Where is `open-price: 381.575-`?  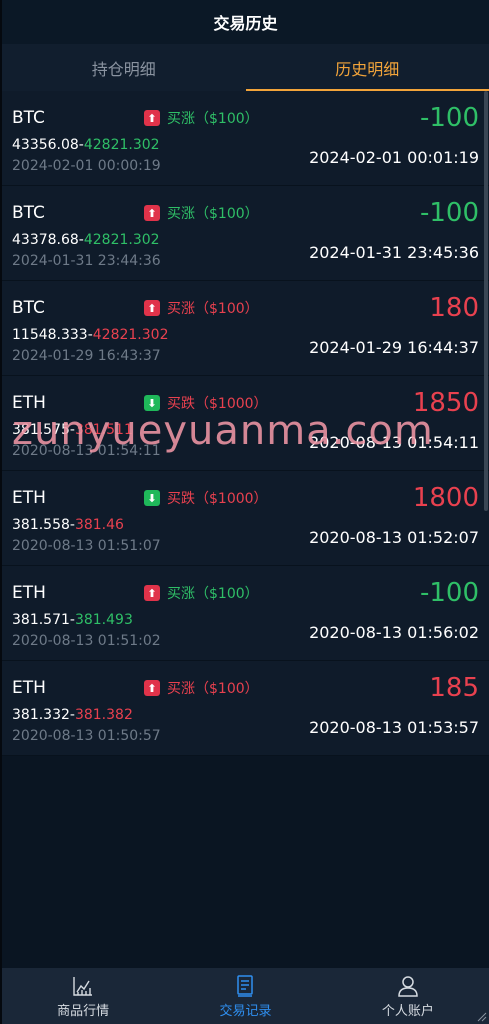
open-price: 381.575- is located at coordinates (43, 430).